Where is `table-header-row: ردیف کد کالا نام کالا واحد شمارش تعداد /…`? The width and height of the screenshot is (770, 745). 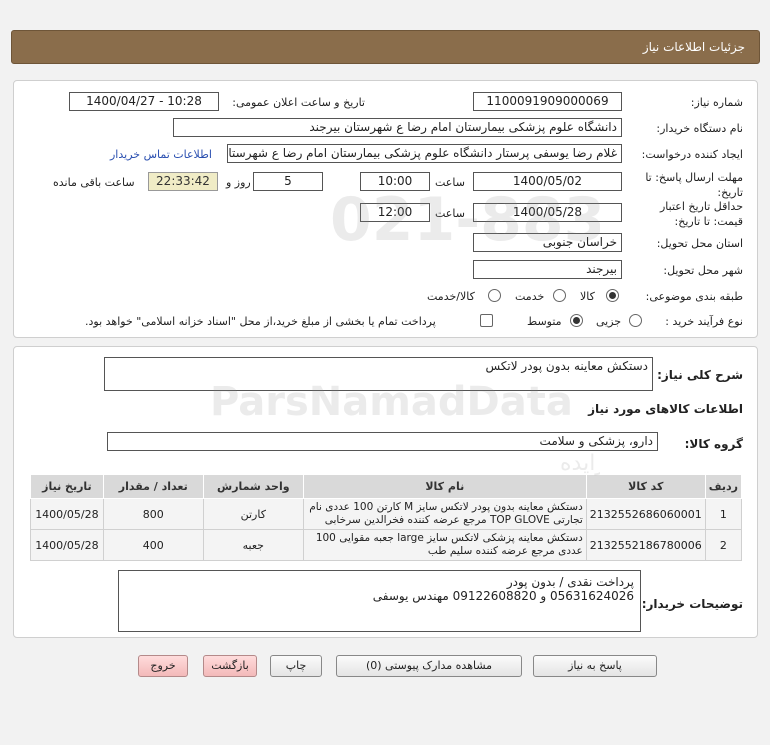 table-header-row: ردیف کد کالا نام کالا واحد شمارش تعداد /… is located at coordinates (386, 486).